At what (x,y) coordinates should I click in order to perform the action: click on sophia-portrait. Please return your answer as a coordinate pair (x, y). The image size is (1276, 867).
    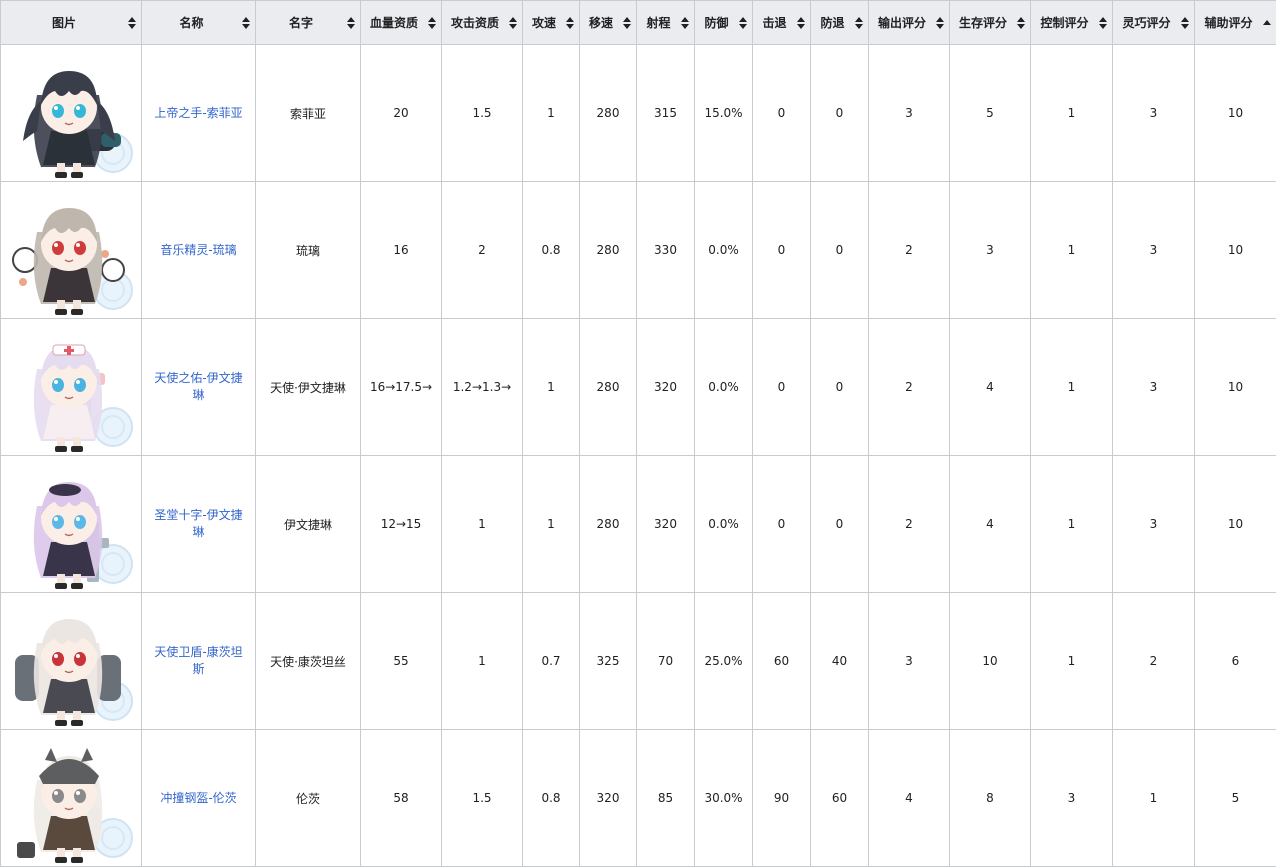
    Looking at the image, I should click on (71, 113).